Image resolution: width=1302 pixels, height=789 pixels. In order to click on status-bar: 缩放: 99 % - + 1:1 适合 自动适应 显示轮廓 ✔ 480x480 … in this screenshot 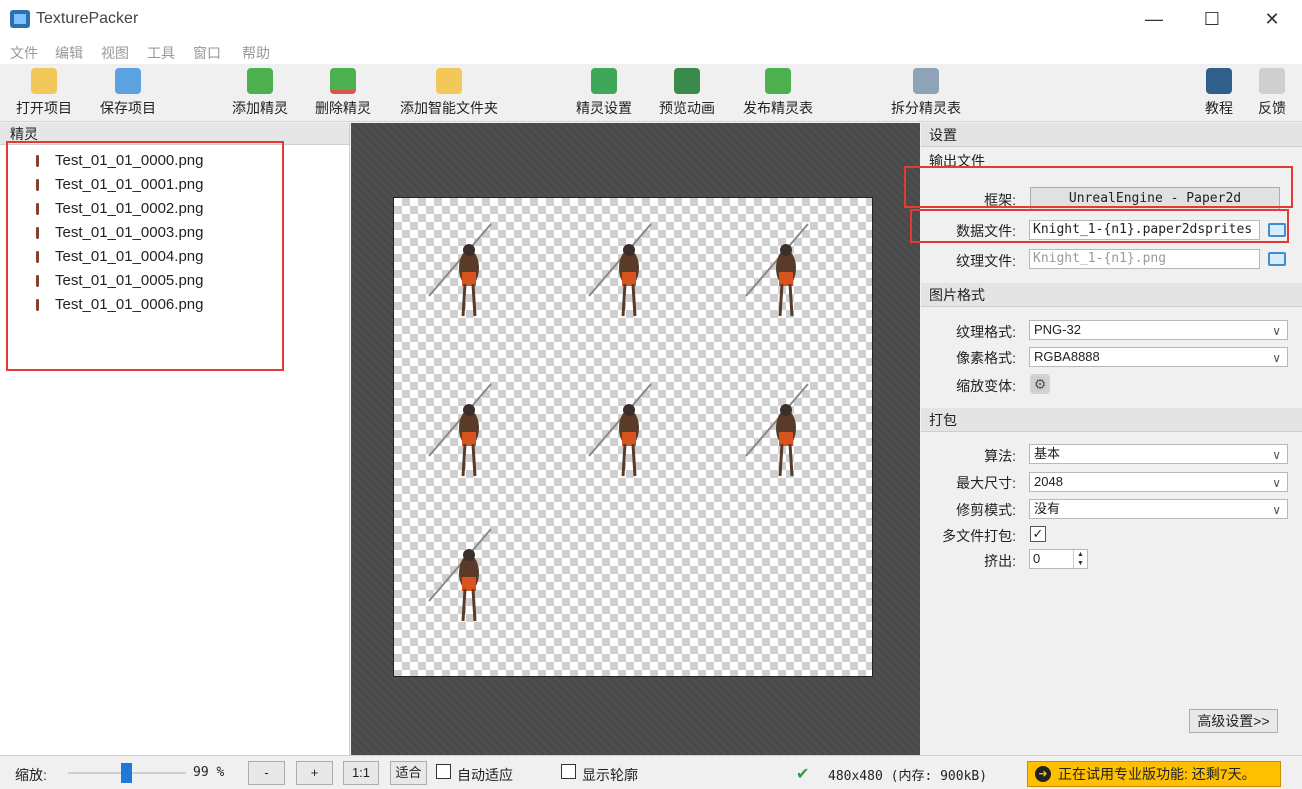, I will do `click(651, 772)`.